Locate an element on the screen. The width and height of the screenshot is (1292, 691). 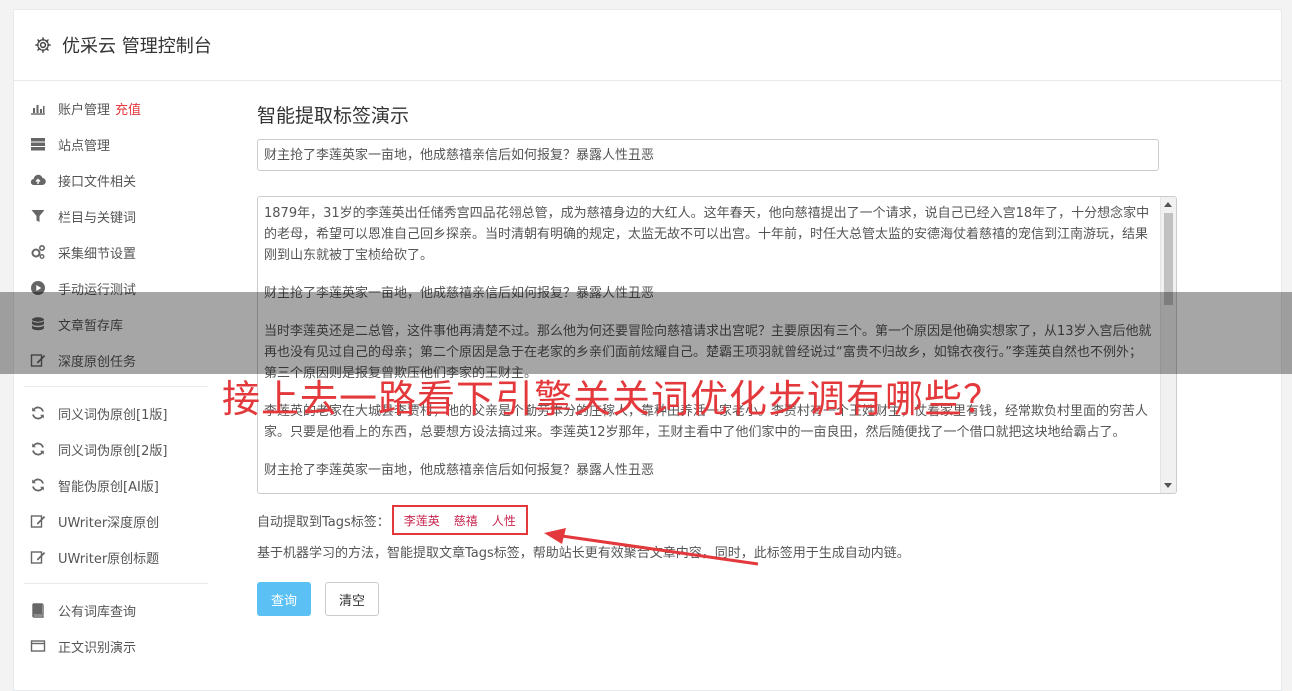
sidebar-item-sites: 站点管理 is located at coordinates (113, 144).